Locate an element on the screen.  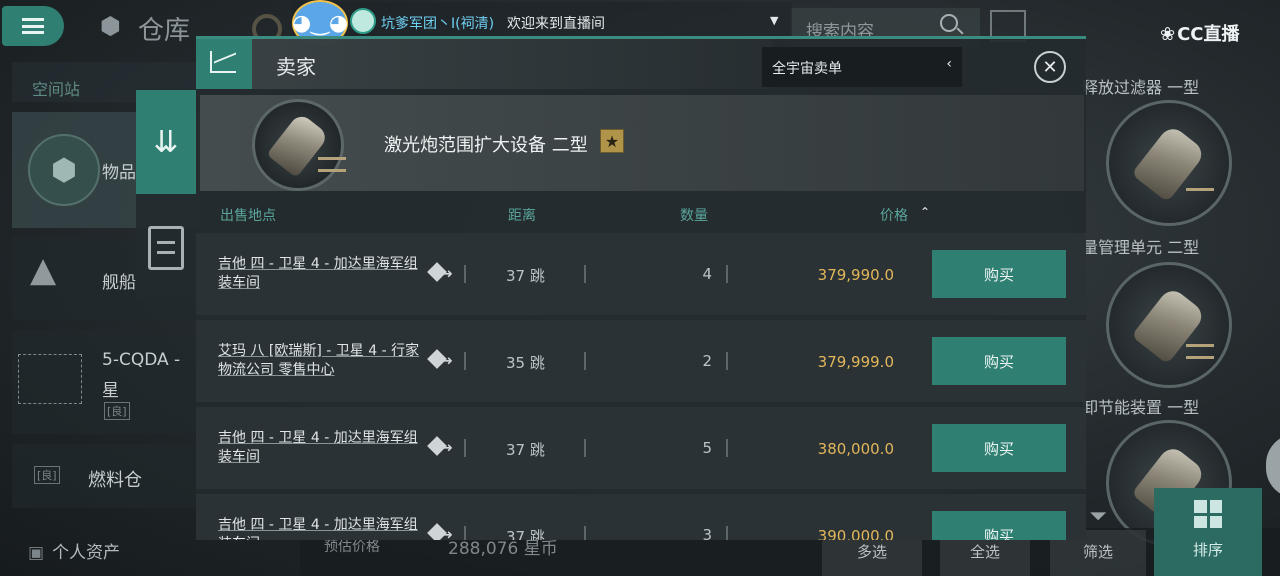
order-list-icon is located at coordinates (166, 248).